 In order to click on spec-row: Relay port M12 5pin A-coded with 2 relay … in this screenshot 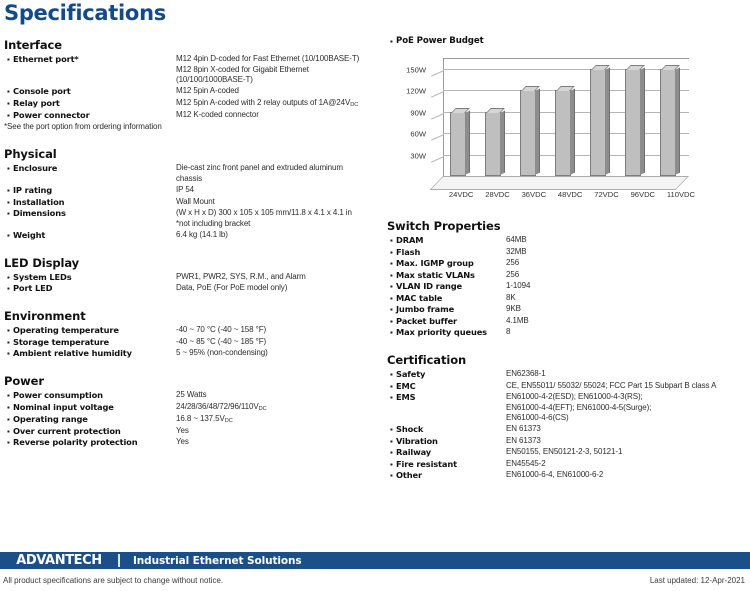, I will do `click(192, 104)`.